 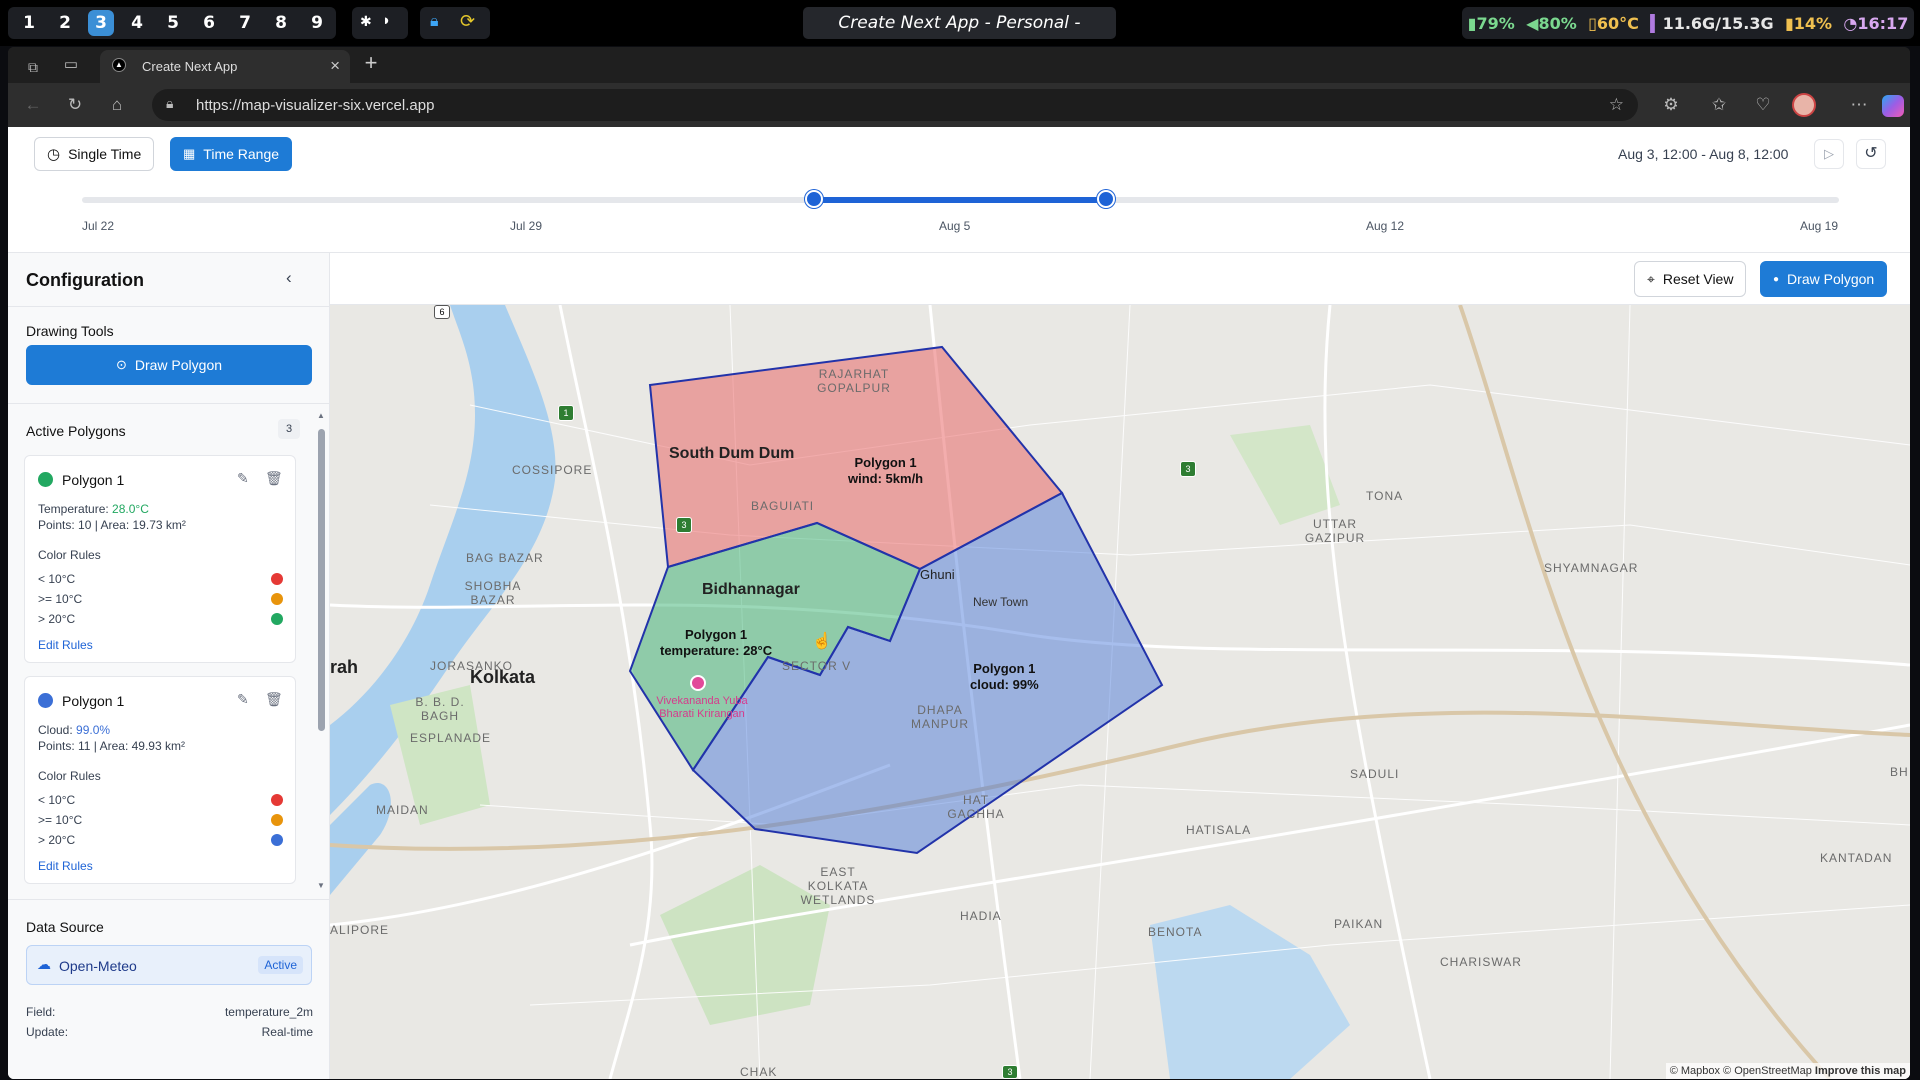 I want to click on polygon-label-value: wind: 5km/h, so click(x=886, y=478).